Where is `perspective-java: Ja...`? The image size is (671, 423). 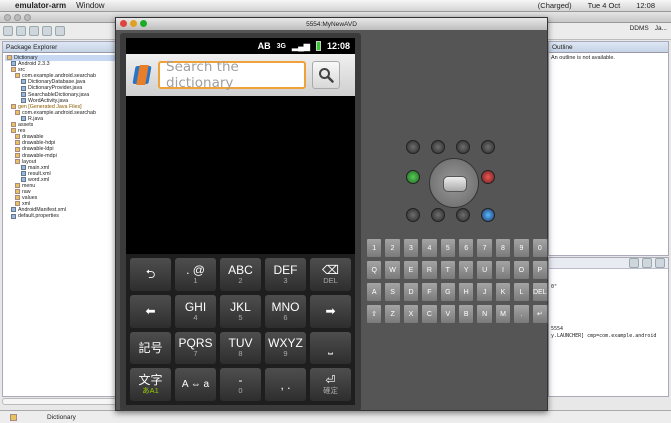 perspective-java: Ja... is located at coordinates (661, 28).